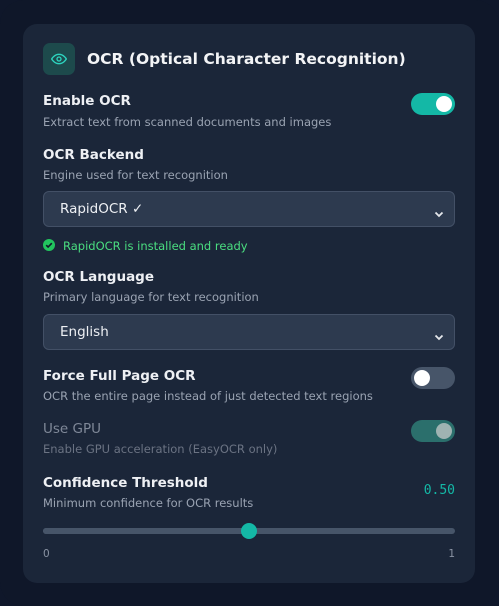  Describe the element at coordinates (249, 209) in the screenshot. I see `ocr-backend-select: RapidOCR ✓` at that location.